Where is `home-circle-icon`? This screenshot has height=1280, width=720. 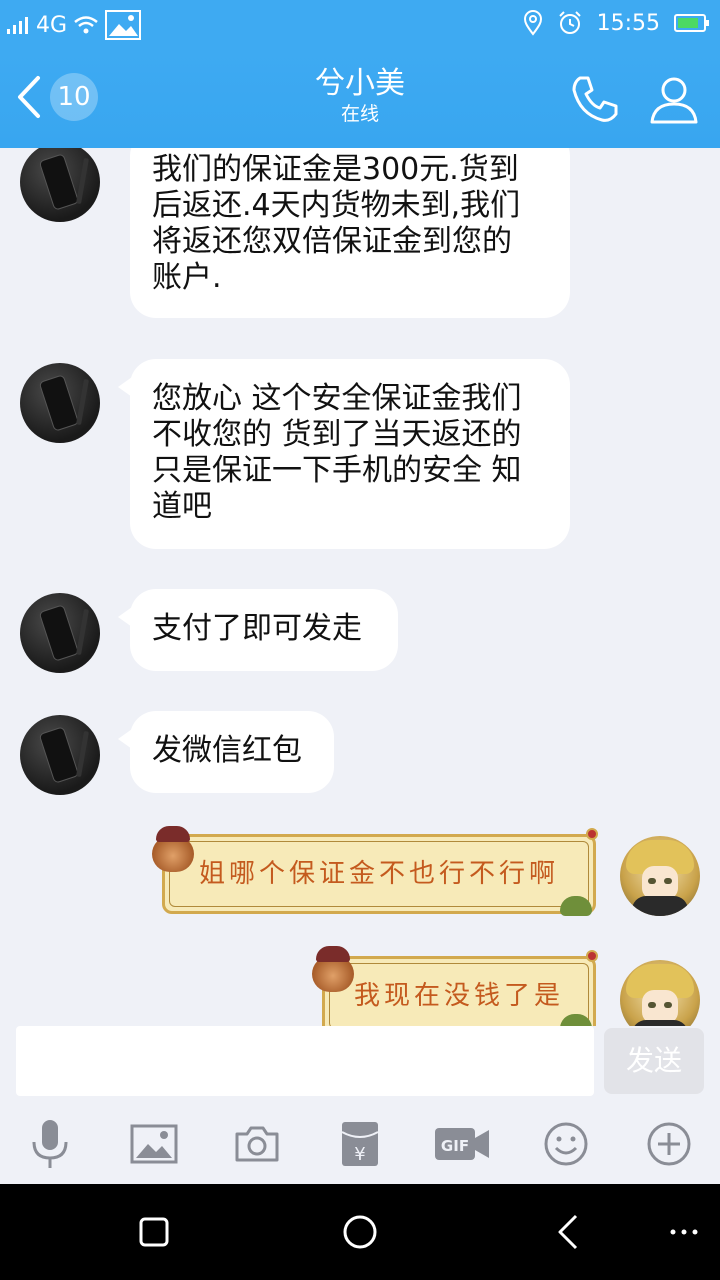 home-circle-icon is located at coordinates (360, 1232).